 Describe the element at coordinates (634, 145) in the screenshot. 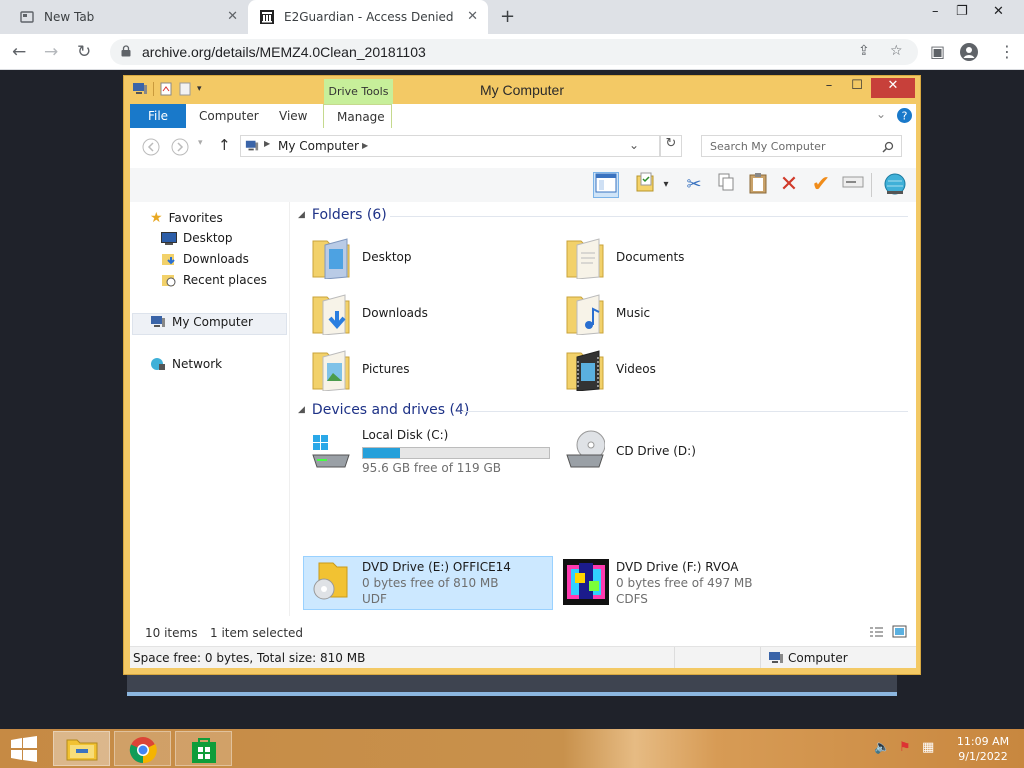

I see `path-dropdown-icon: ⌄` at that location.